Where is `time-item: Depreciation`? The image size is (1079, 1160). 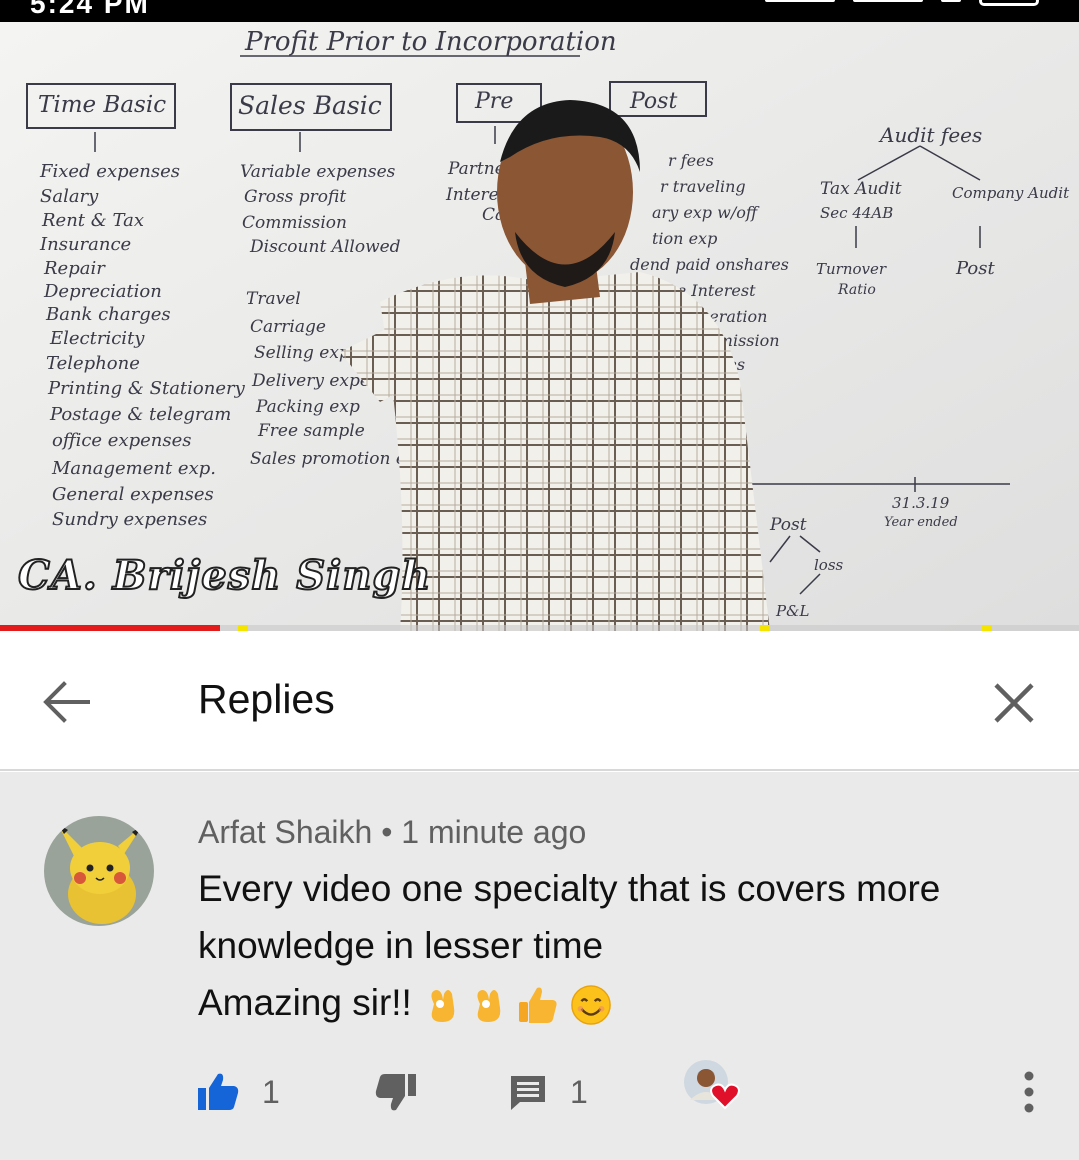
time-item: Depreciation is located at coordinates (102, 291).